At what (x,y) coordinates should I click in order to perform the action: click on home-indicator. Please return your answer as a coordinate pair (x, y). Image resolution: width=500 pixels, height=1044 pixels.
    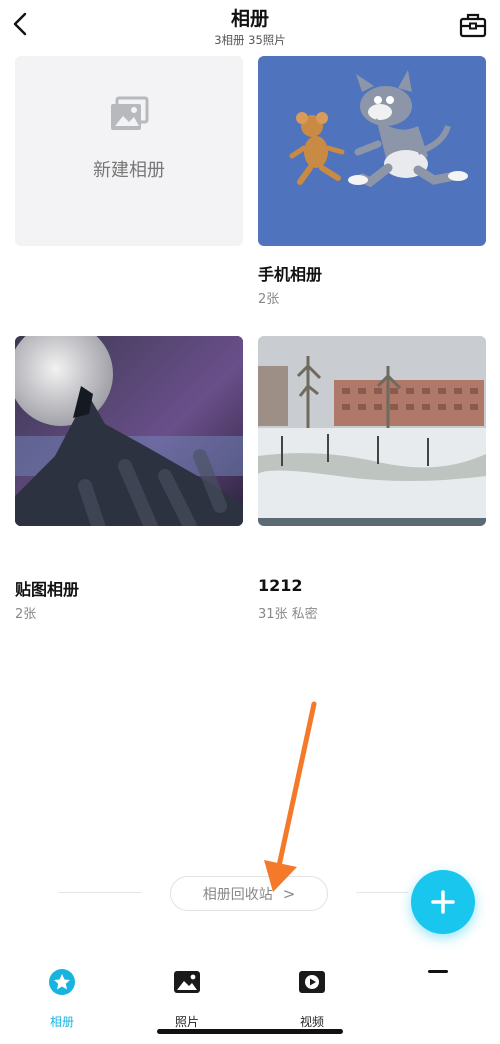
    Looking at the image, I should click on (250, 1031).